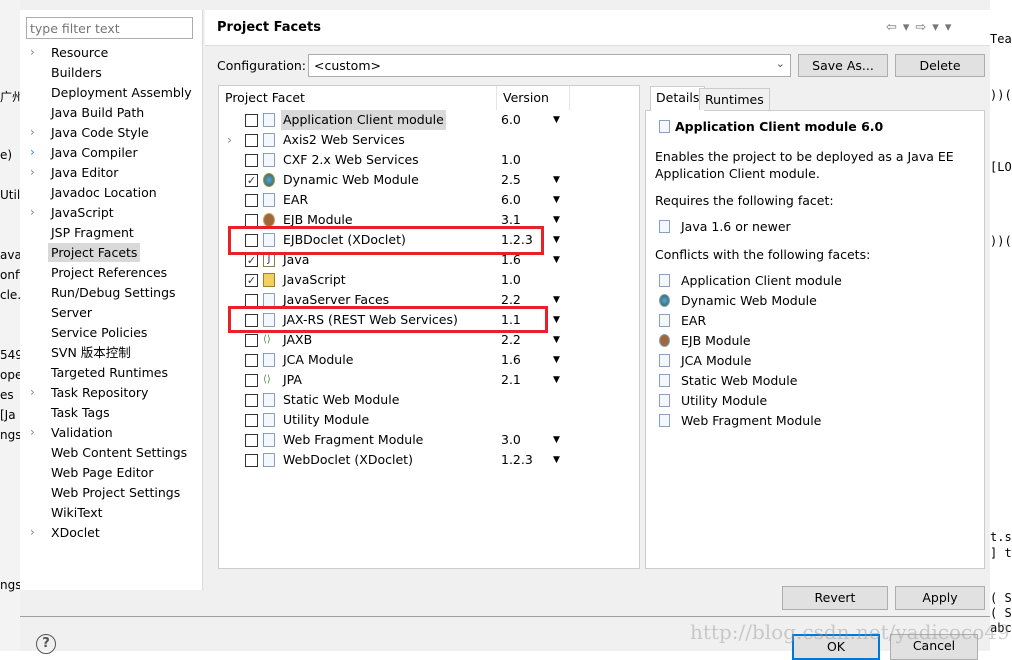 Image resolution: width=1012 pixels, height=660 pixels. What do you see at coordinates (99, 332) in the screenshot?
I see `tree-item: Service Policies` at bounding box center [99, 332].